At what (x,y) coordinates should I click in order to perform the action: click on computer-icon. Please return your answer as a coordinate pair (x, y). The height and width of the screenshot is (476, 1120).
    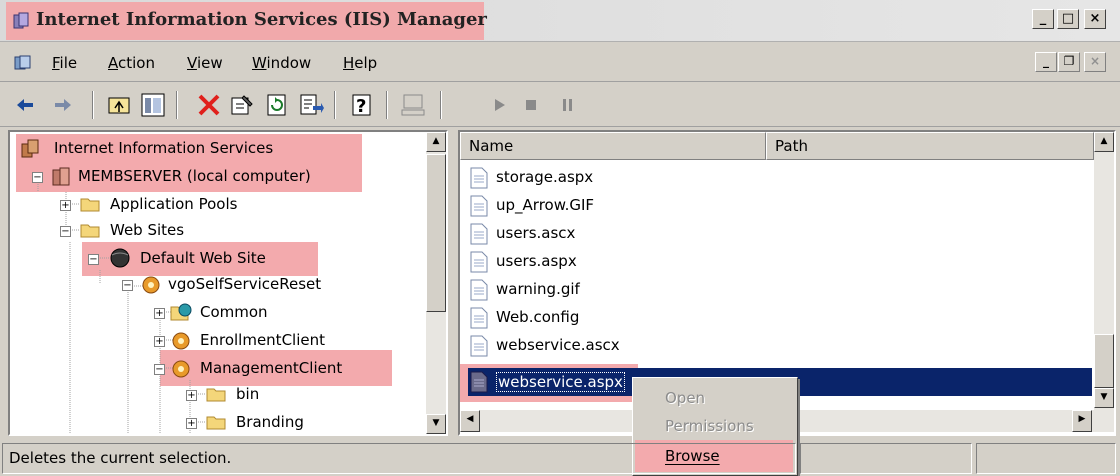
    Looking at the image, I should click on (413, 105).